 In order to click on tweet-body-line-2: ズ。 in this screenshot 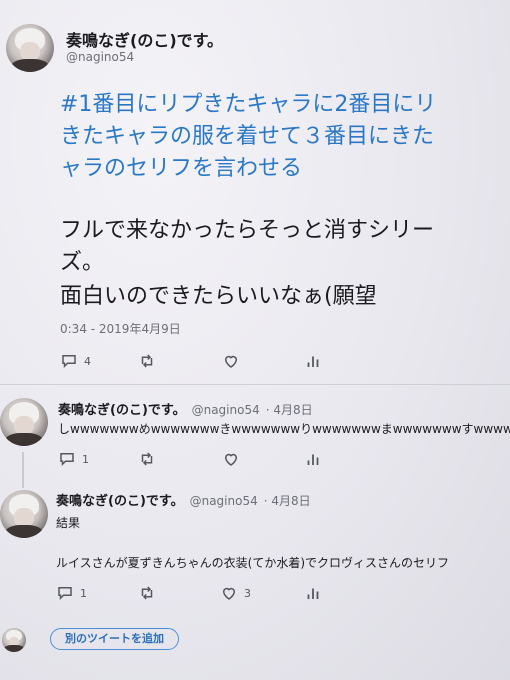, I will do `click(82, 262)`.